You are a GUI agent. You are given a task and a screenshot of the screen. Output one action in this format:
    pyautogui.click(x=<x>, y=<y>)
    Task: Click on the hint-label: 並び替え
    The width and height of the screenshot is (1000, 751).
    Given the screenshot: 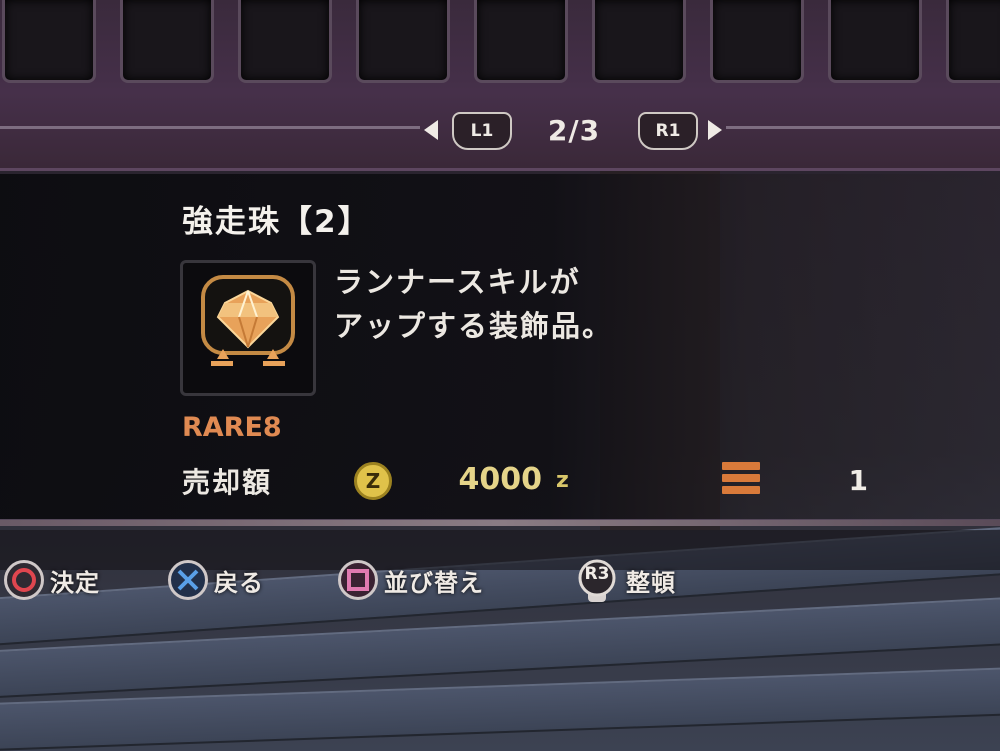 What is the action you would take?
    pyautogui.click(x=434, y=582)
    